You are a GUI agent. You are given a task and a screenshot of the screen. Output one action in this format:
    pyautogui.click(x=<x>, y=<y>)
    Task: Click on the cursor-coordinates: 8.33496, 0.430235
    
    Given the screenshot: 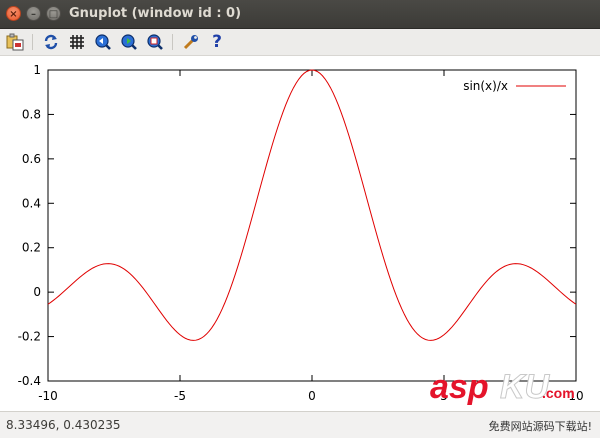 What is the action you would take?
    pyautogui.click(x=63, y=425)
    